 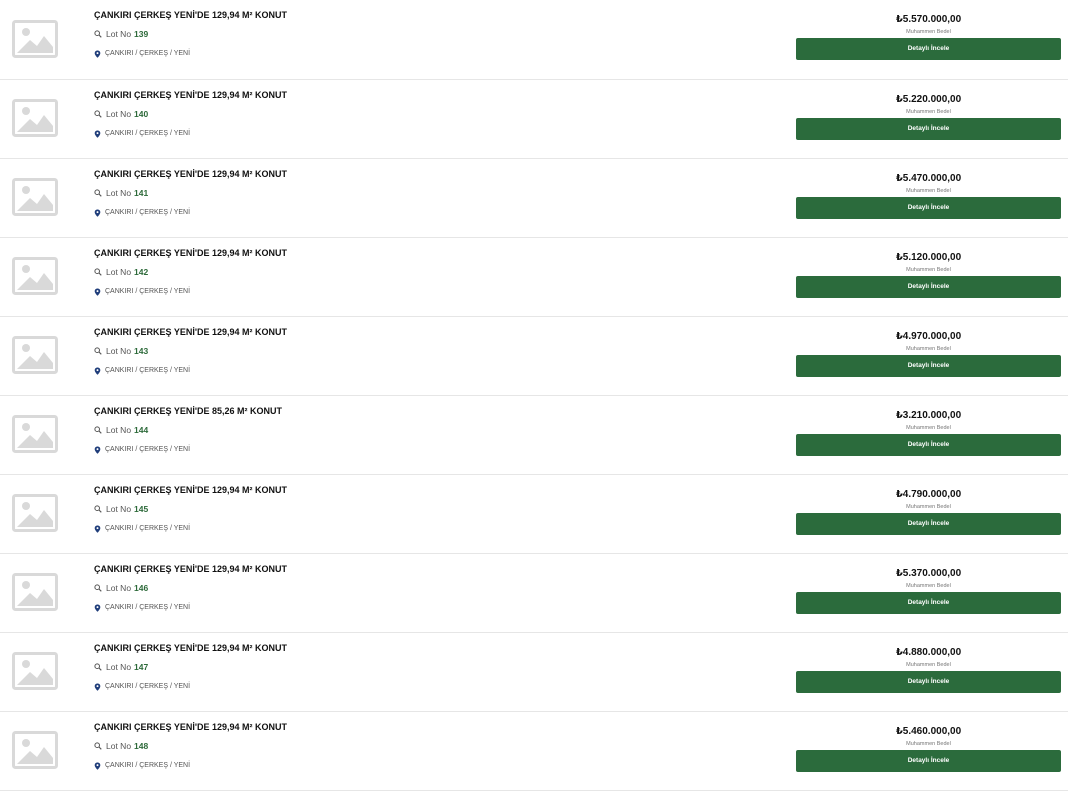 I want to click on lot-line: Lot No 139, so click(x=190, y=34).